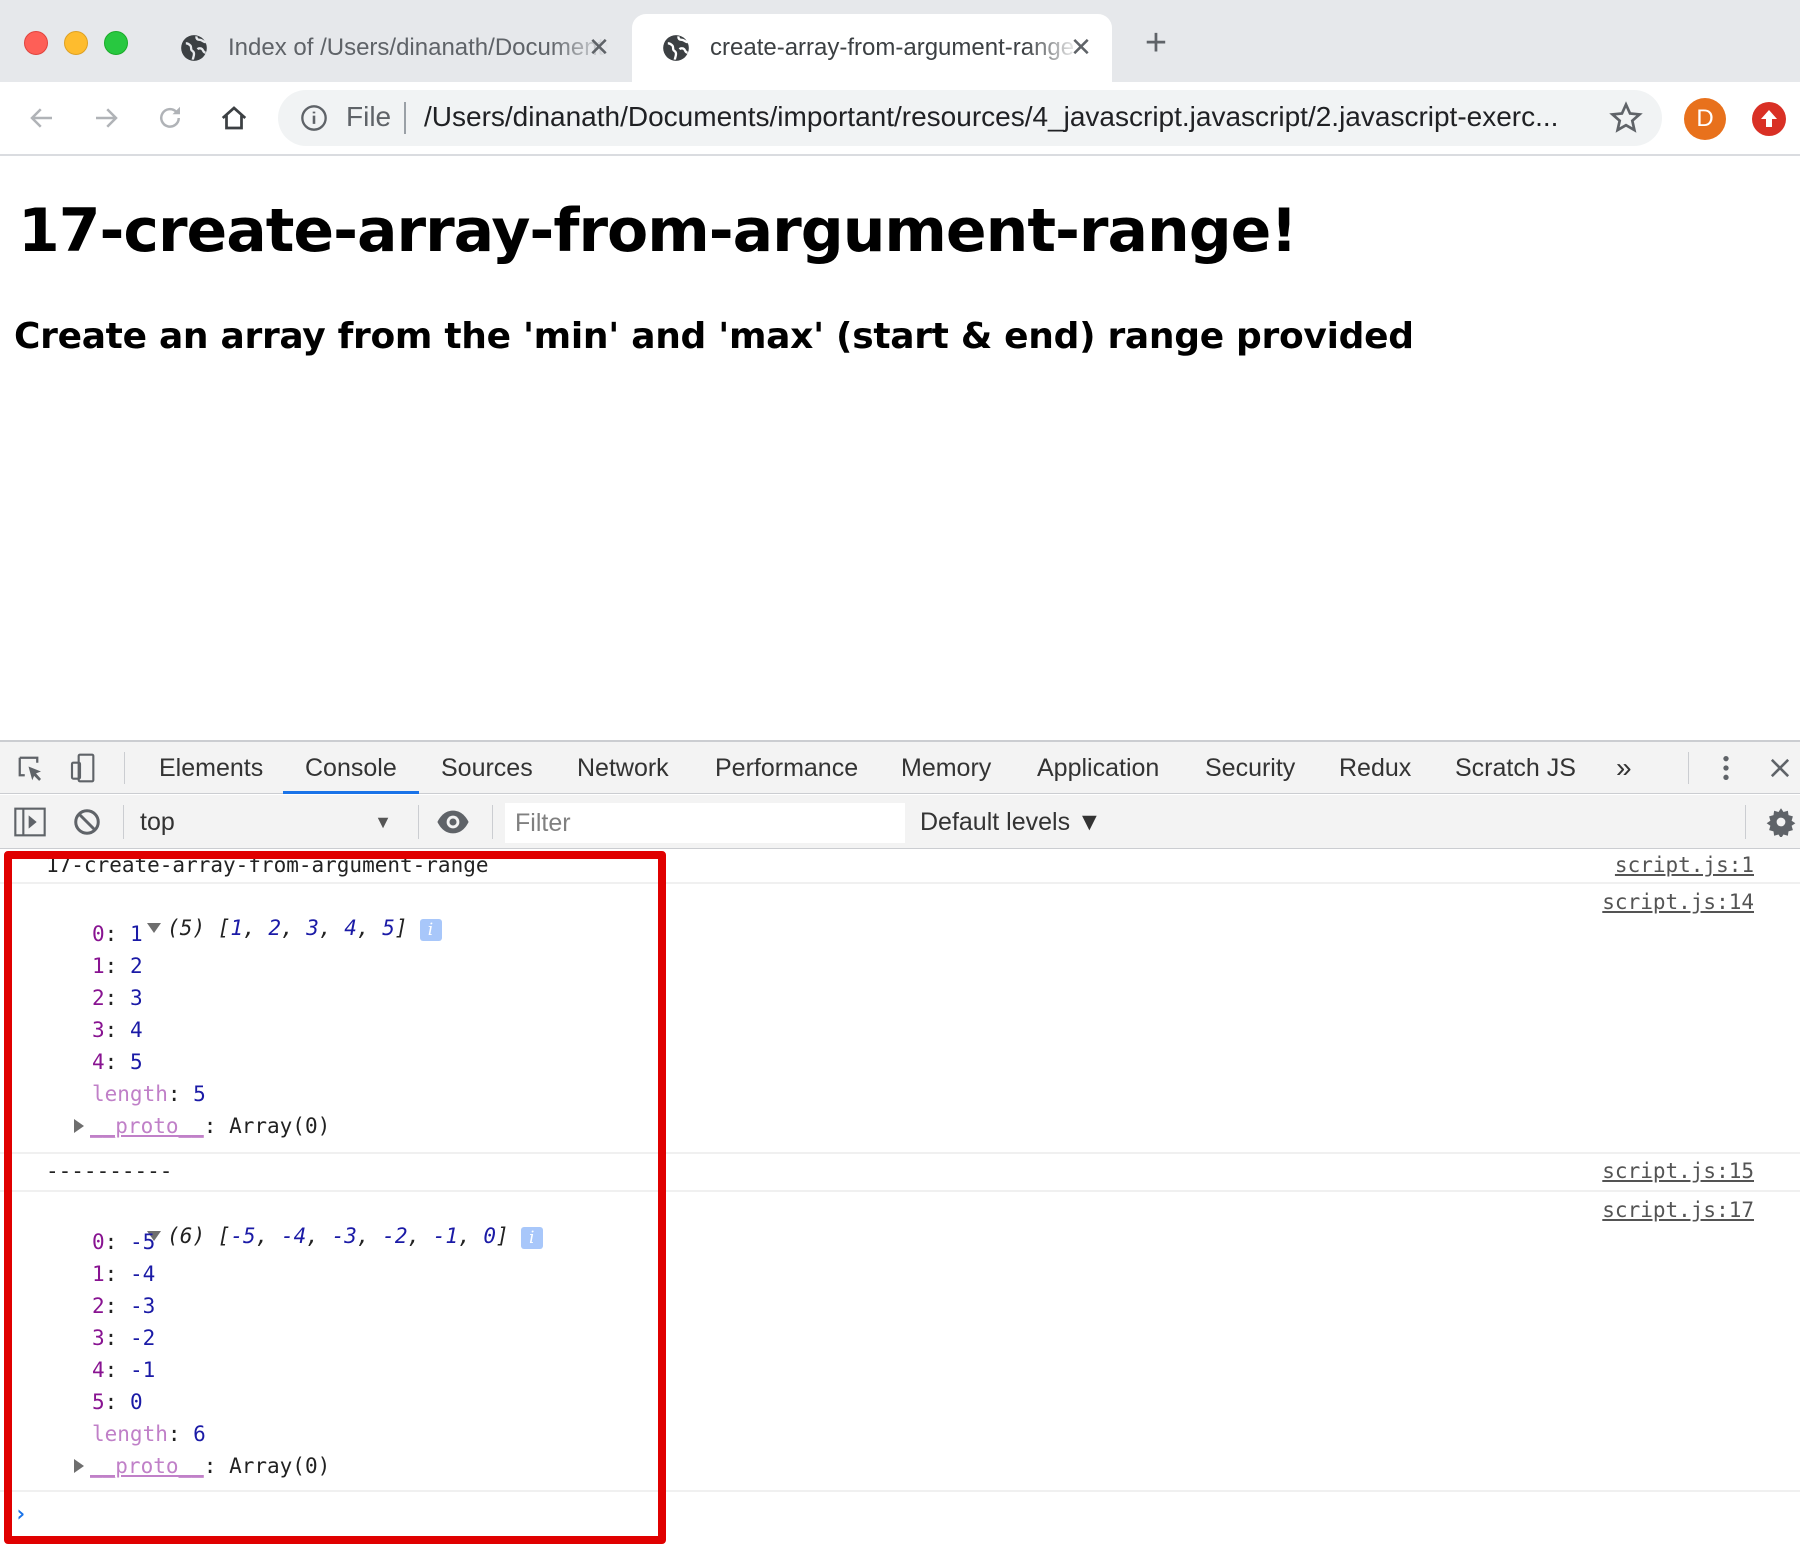 The width and height of the screenshot is (1800, 1552). Describe the element at coordinates (1011, 822) in the screenshot. I see `log-levels-dropdown: Default levels ▼` at that location.